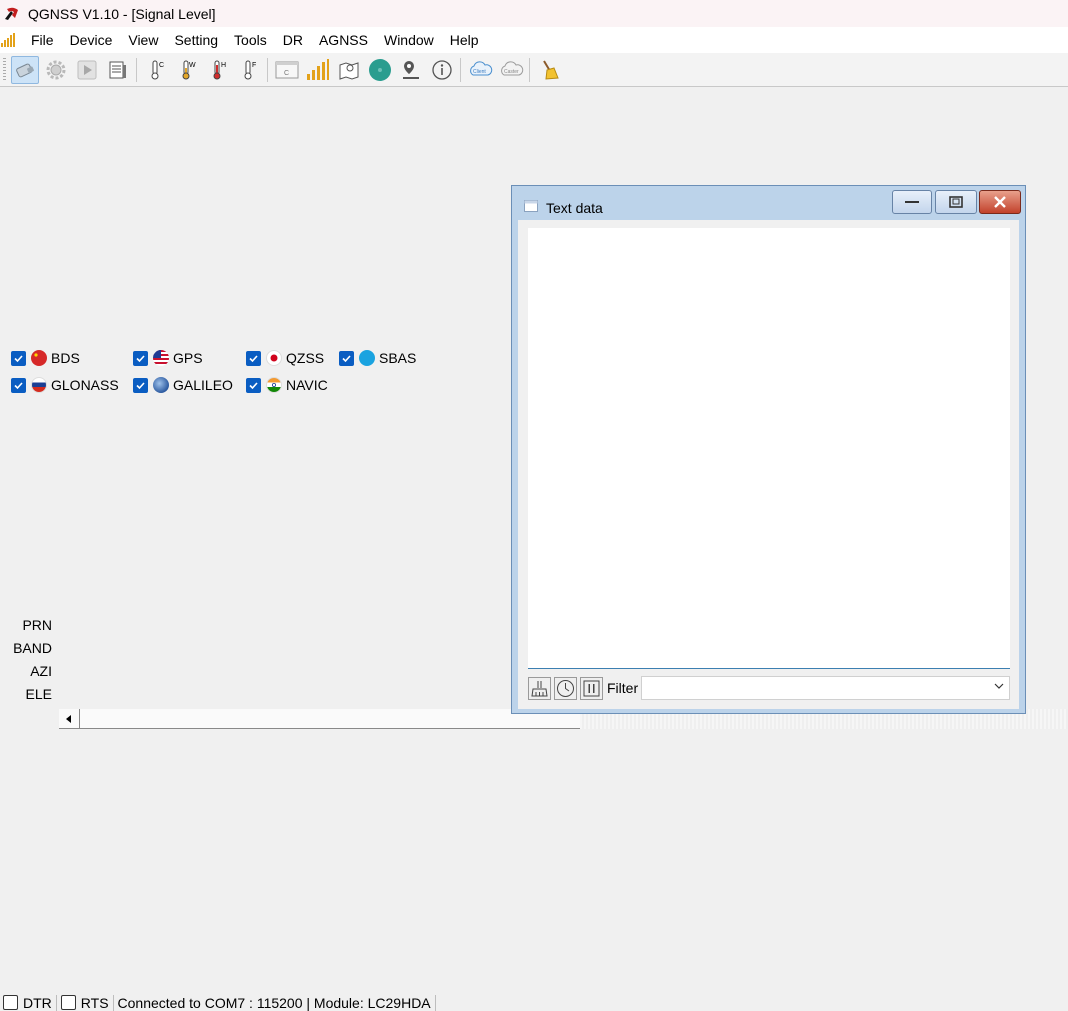 This screenshot has height=1011, width=1068. I want to click on constellation-galileo: GALILEO, so click(183, 385).